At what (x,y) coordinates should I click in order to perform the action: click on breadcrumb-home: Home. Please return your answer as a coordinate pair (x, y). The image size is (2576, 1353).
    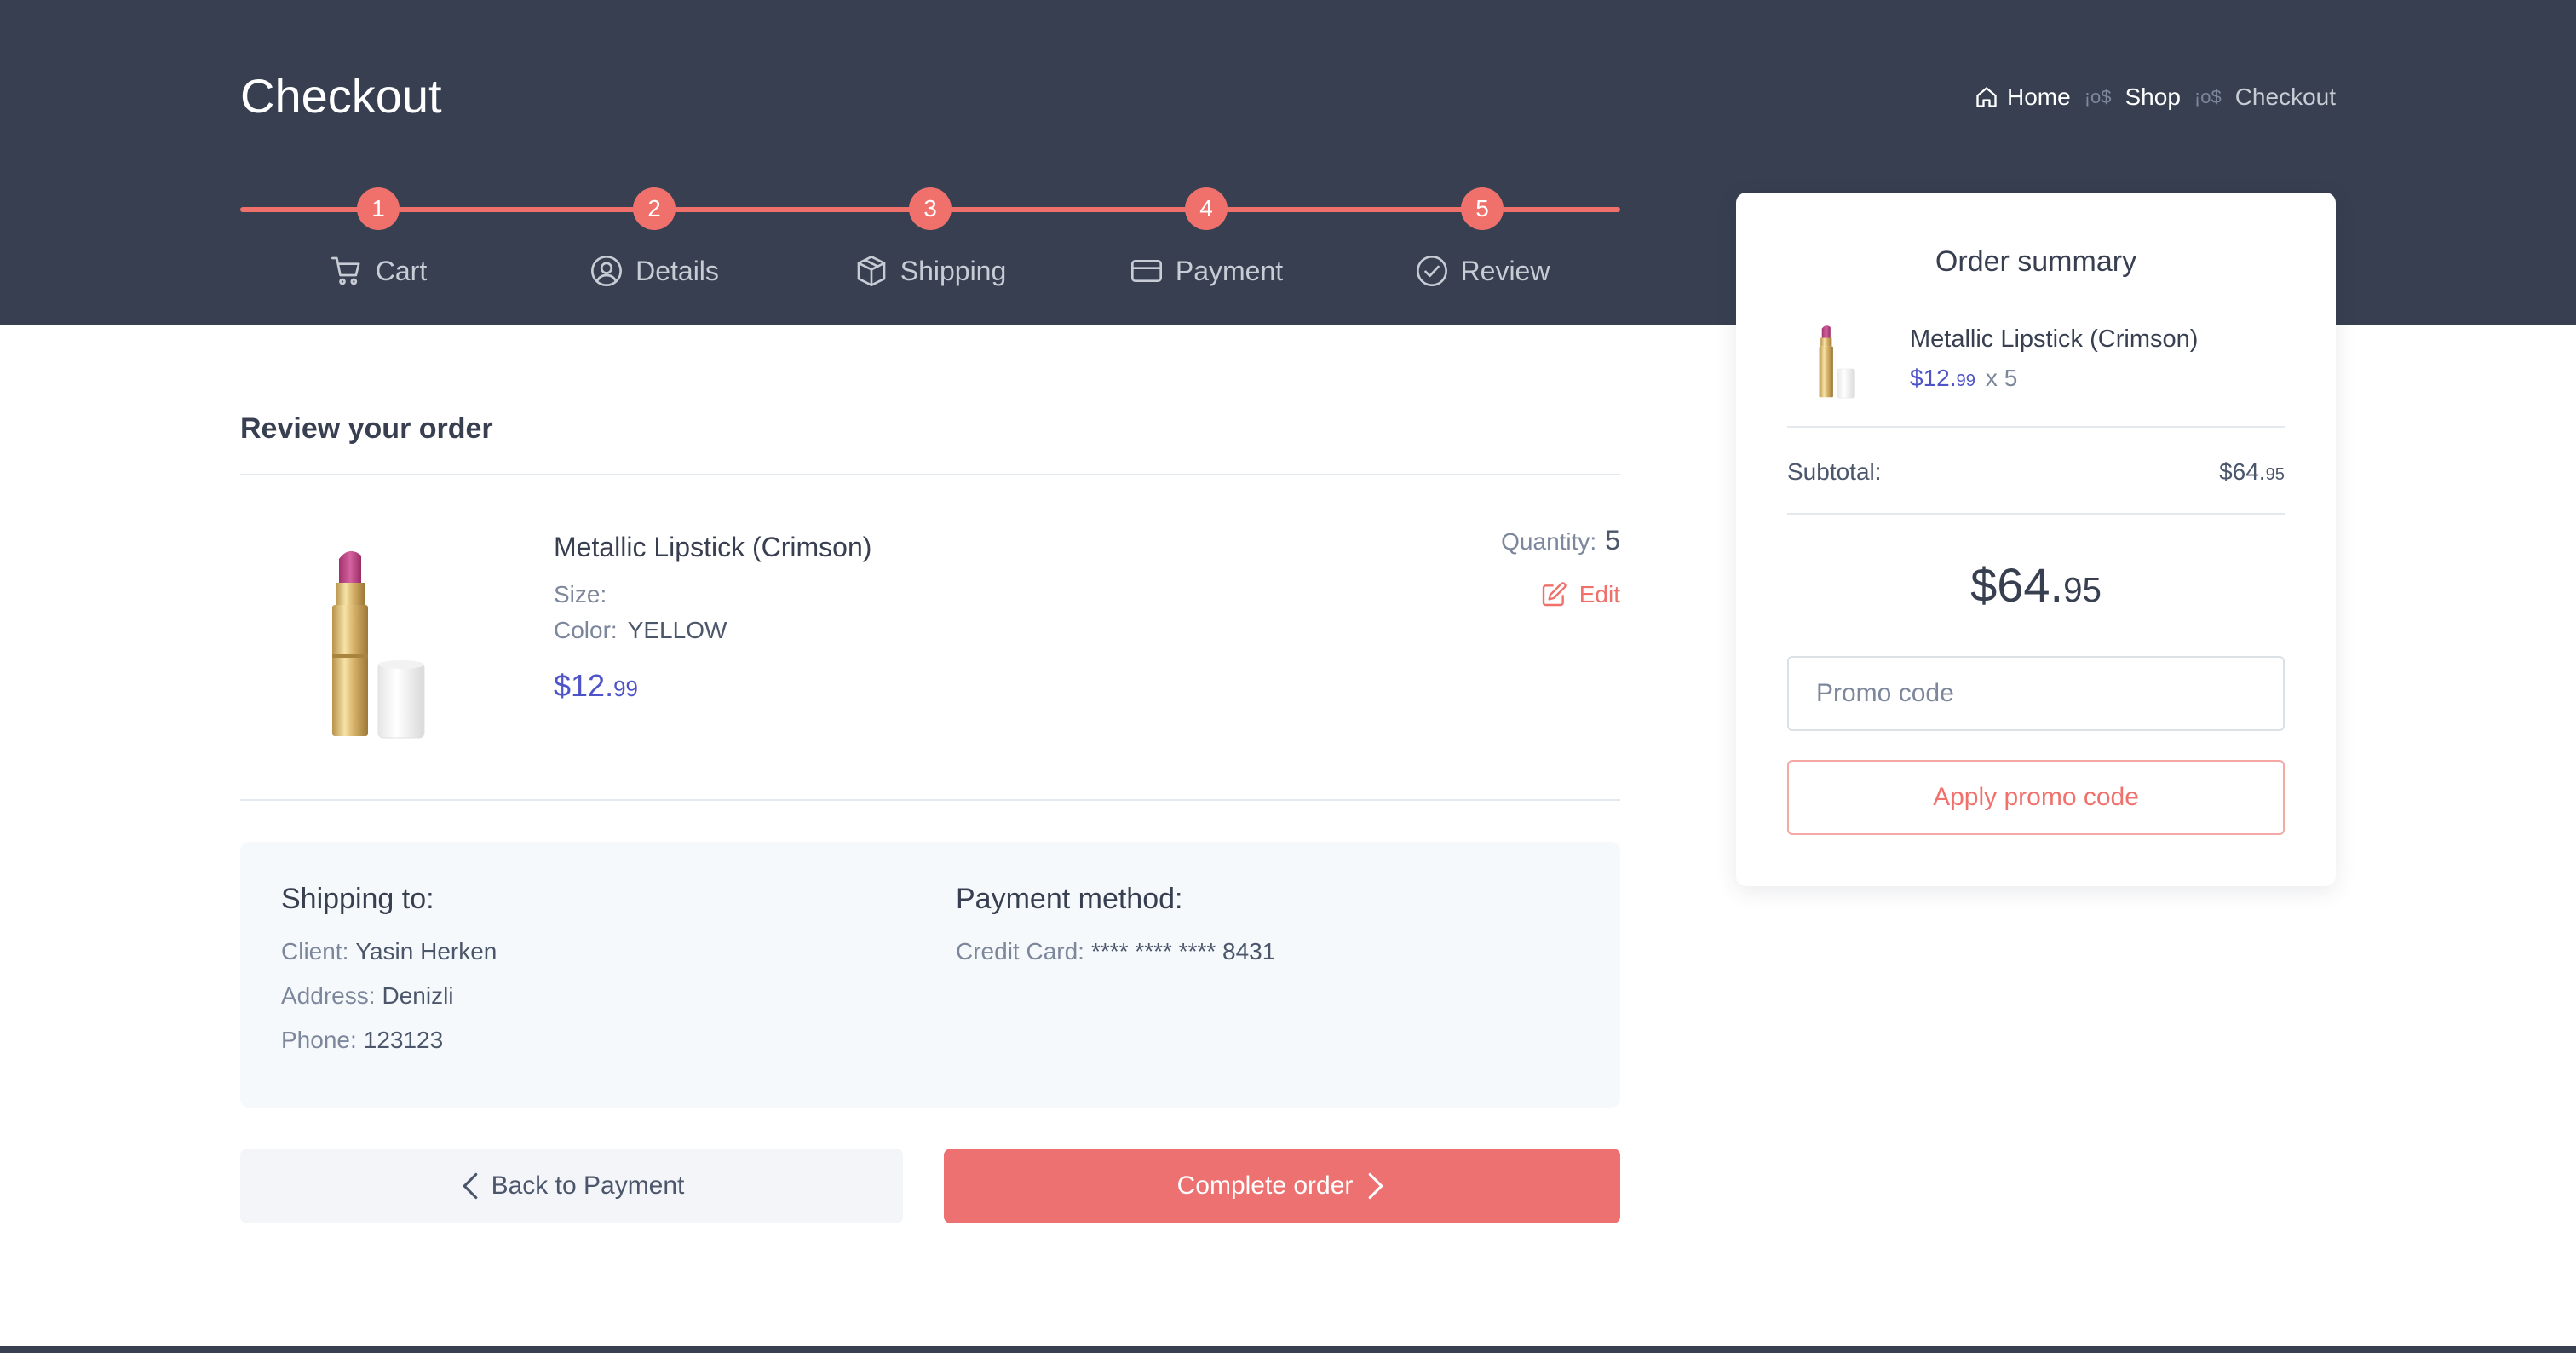
    Looking at the image, I should click on (2023, 97).